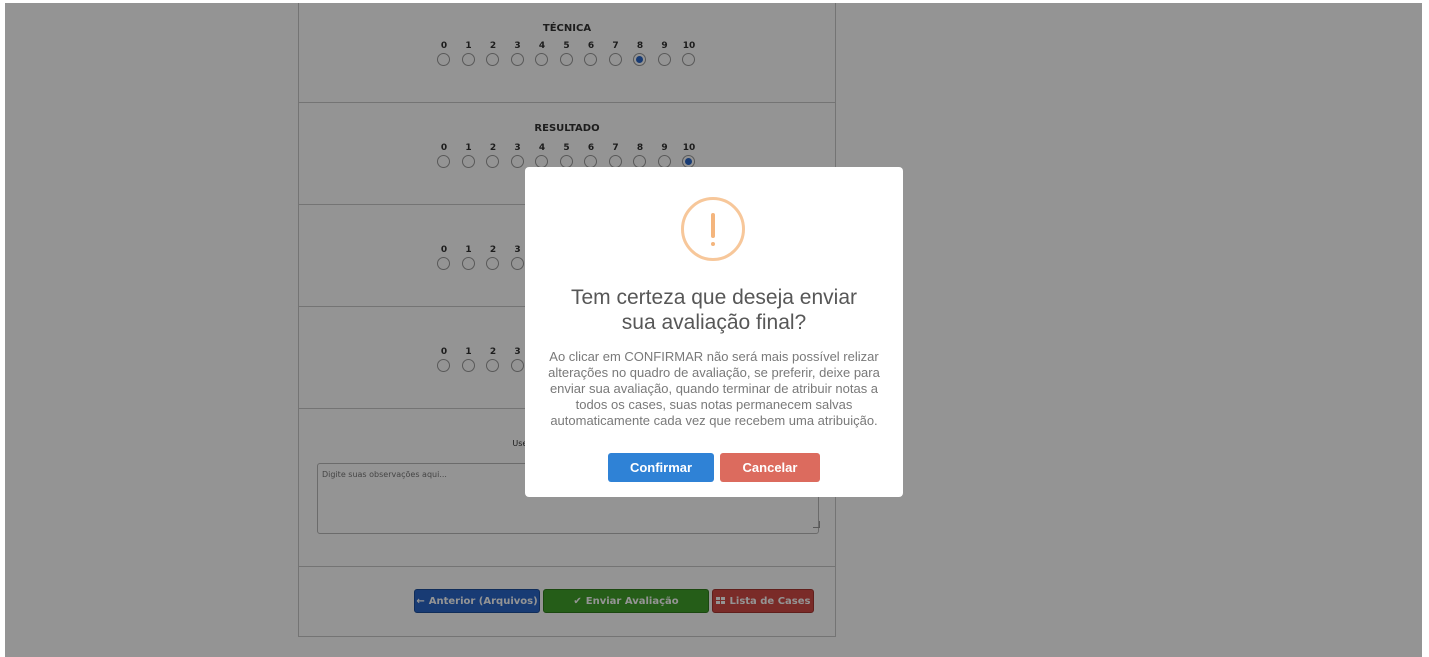  What do you see at coordinates (714, 1) in the screenshot?
I see `viewport-edge-top` at bounding box center [714, 1].